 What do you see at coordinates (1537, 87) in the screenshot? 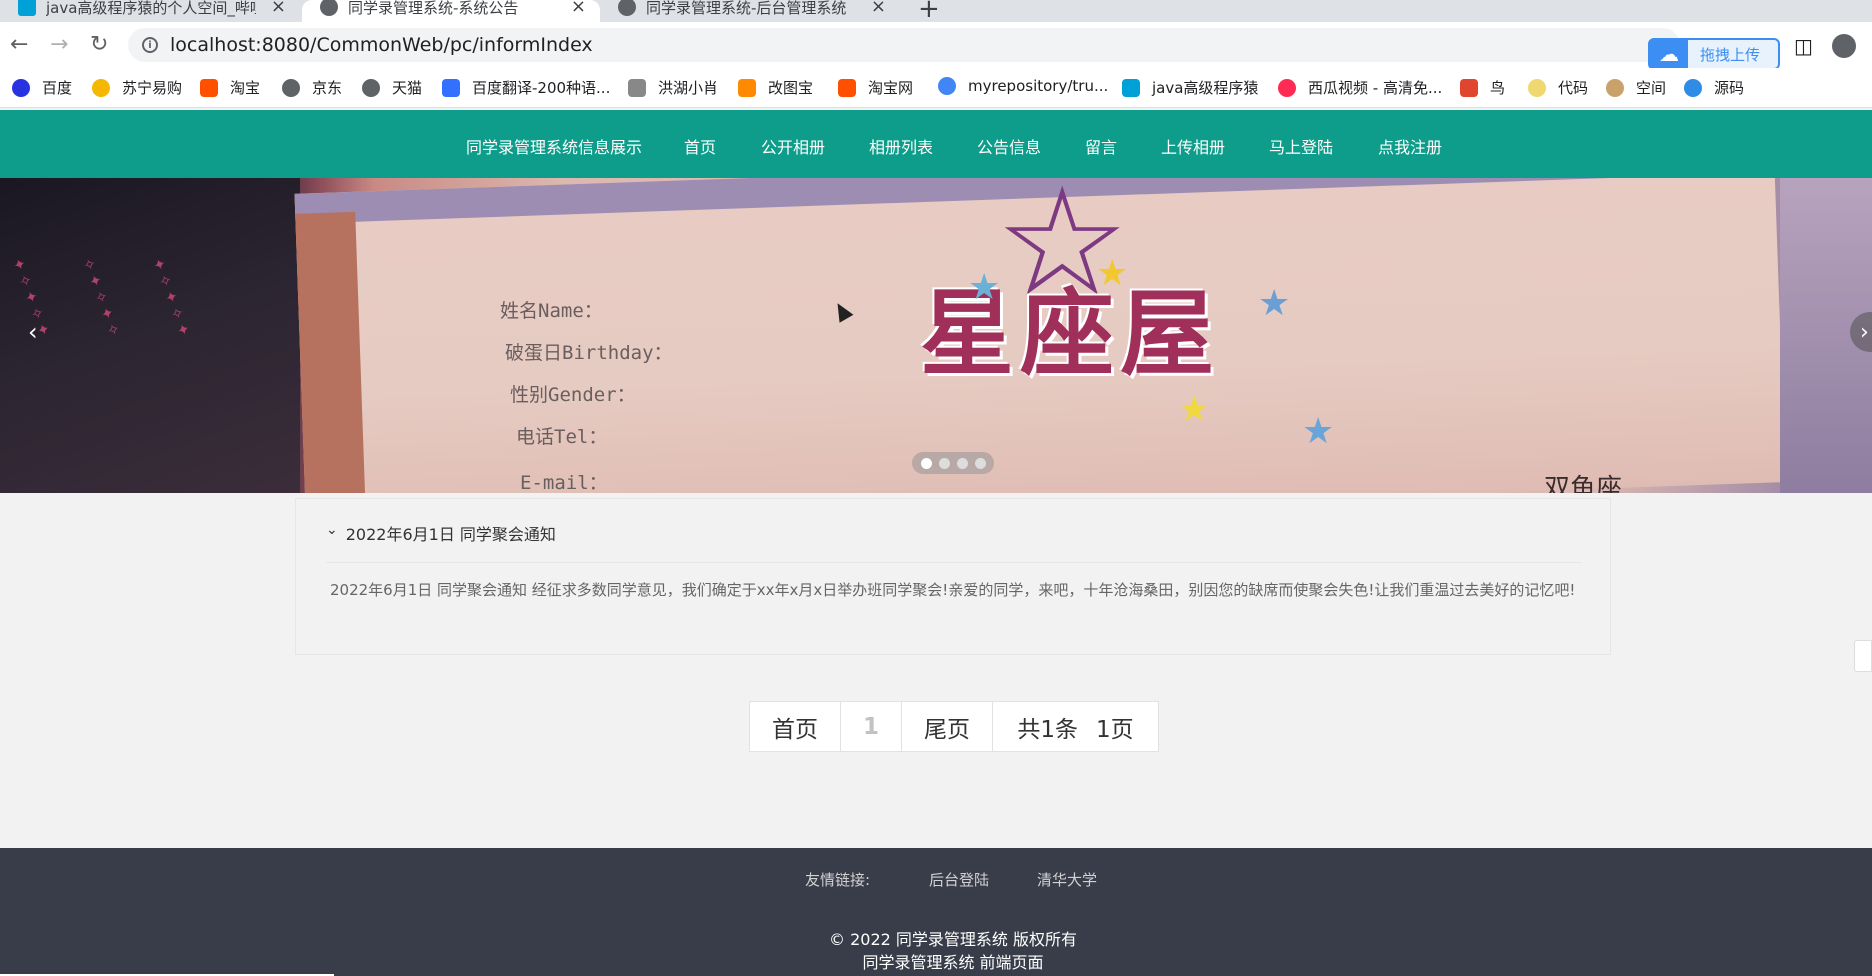
I see `code-icon` at bounding box center [1537, 87].